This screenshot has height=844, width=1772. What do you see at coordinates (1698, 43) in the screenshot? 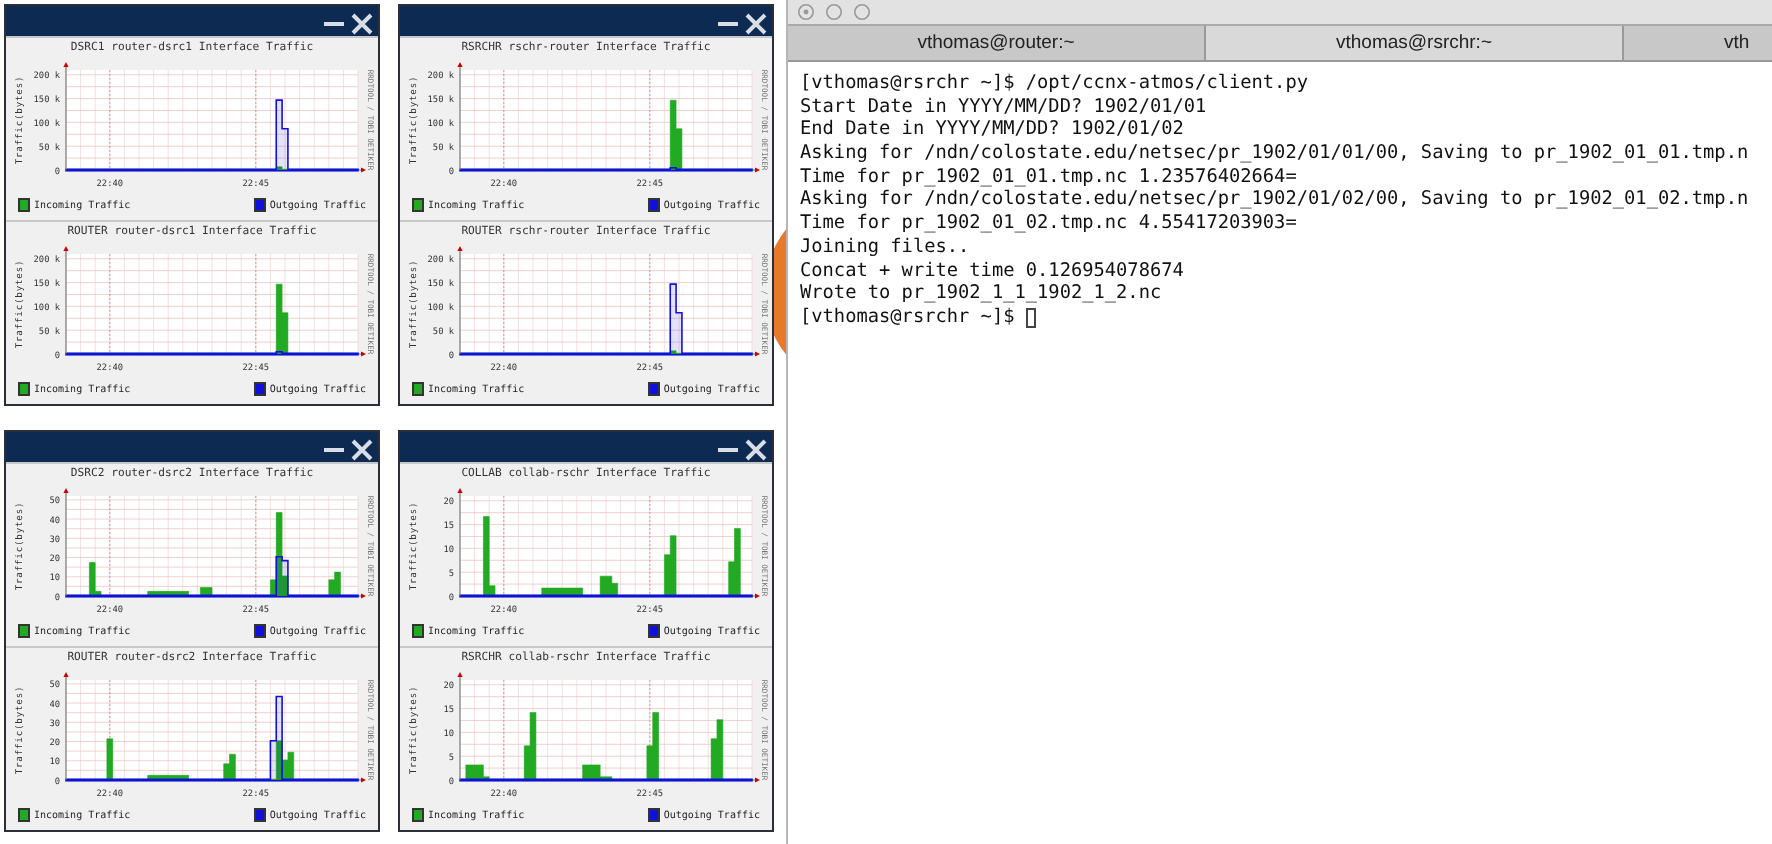
I see `terminal-tab: vth` at bounding box center [1698, 43].